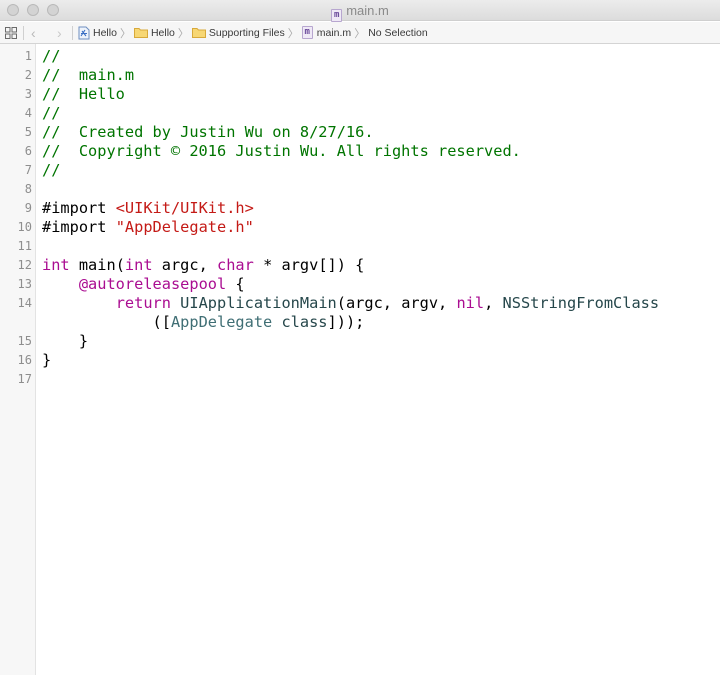 The height and width of the screenshot is (675, 720). I want to click on code-line-text: int main(int argc, char * argv[]) {, so click(203, 265).